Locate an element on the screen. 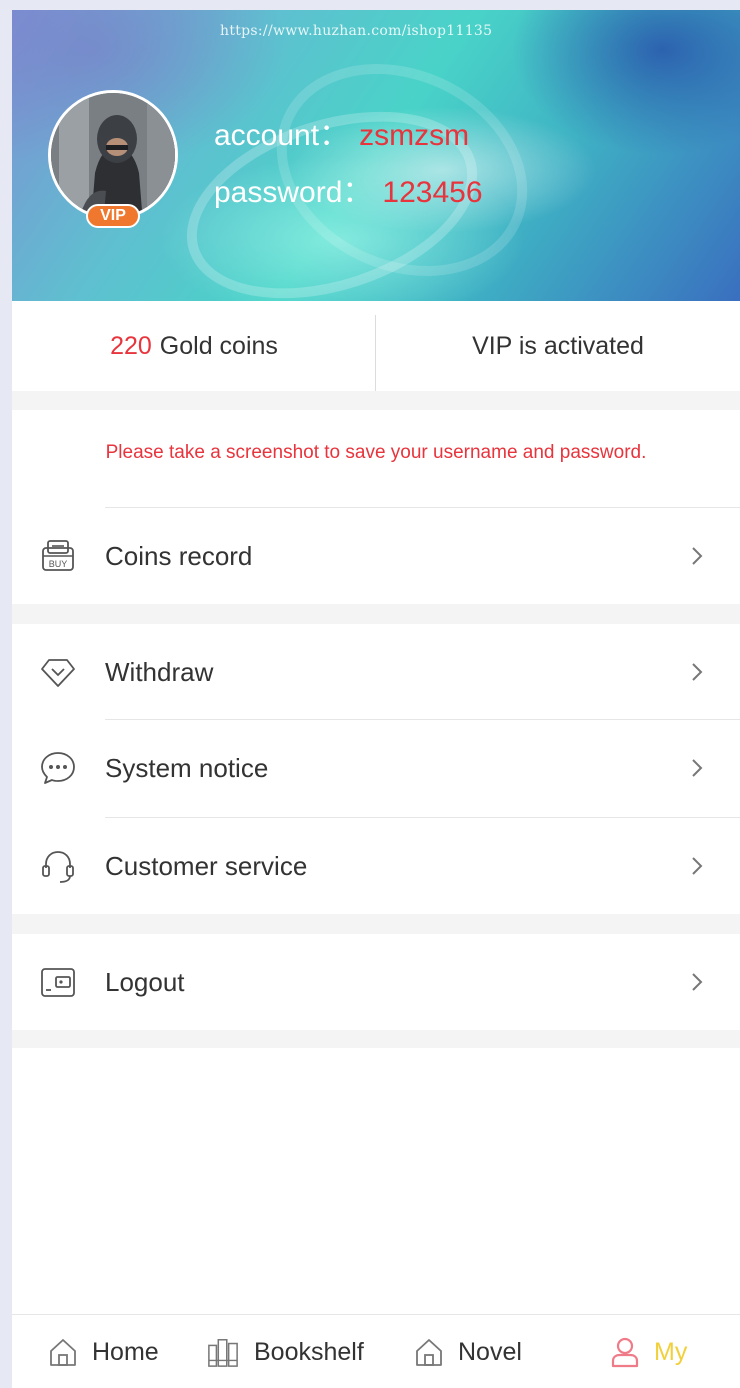 The width and height of the screenshot is (740, 1388). watermark: https://www.huzhan.com/ishop11135 is located at coordinates (356, 31).